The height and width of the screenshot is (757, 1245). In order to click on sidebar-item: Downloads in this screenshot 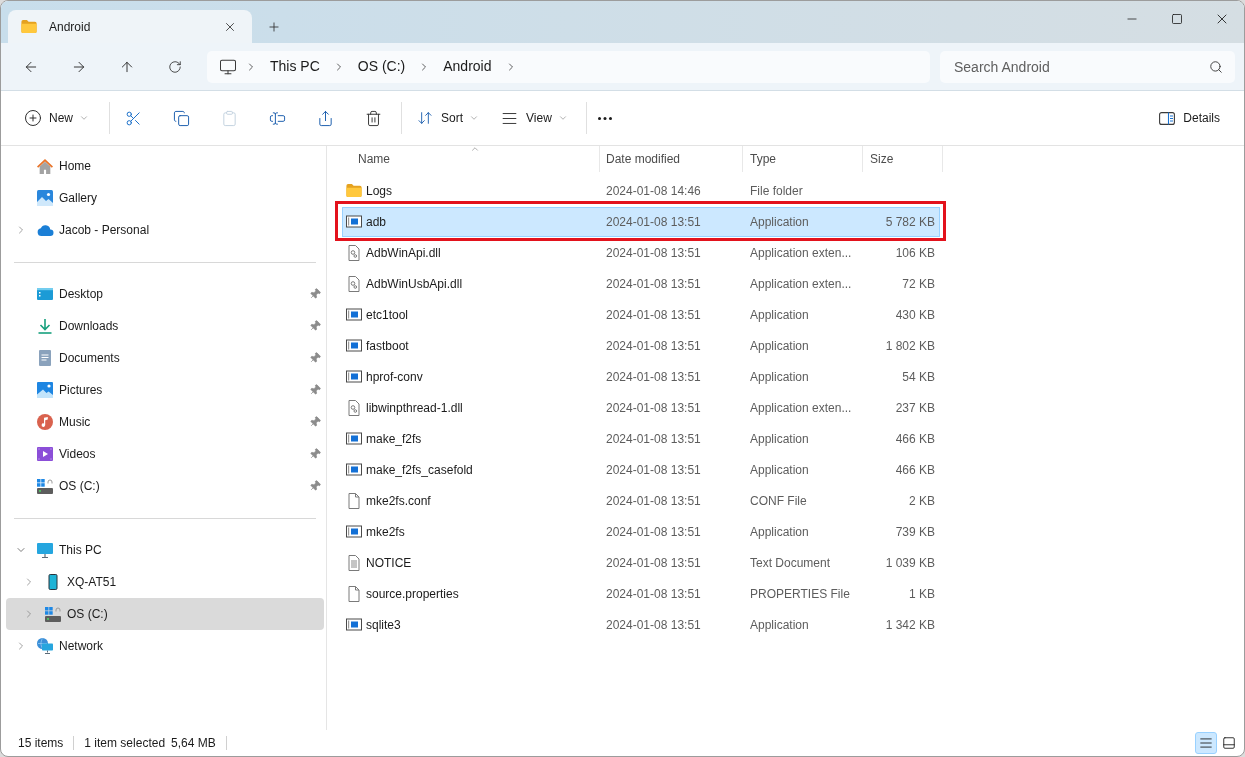, I will do `click(165, 326)`.